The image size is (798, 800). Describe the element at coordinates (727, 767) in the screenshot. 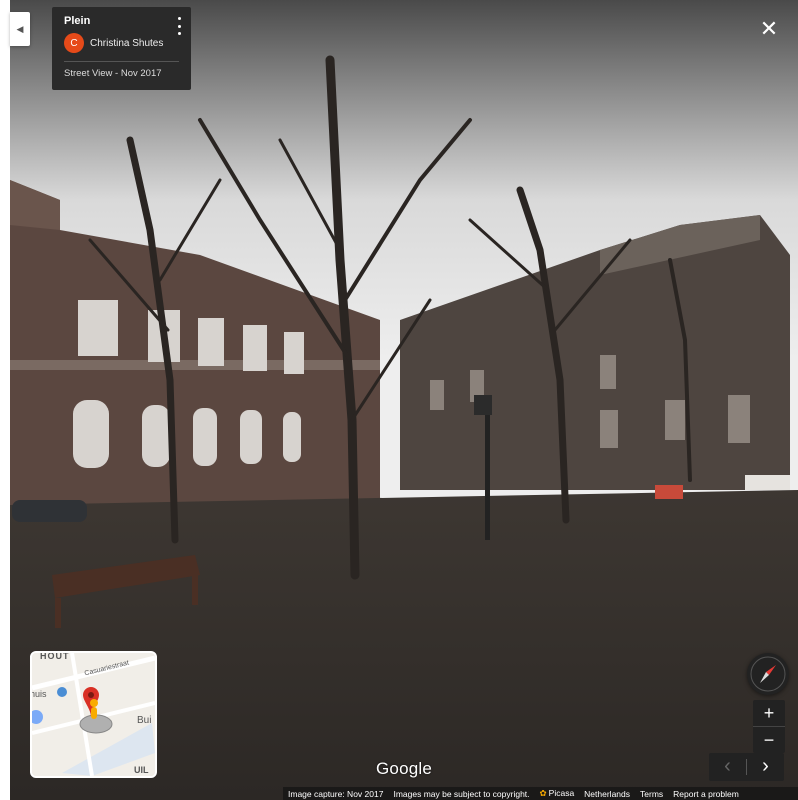

I see `previous-button: ‹` at that location.